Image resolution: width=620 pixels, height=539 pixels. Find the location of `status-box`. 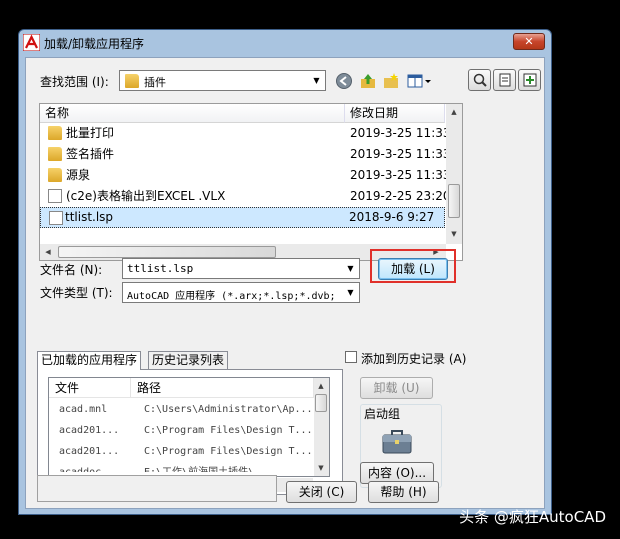

status-box is located at coordinates (157, 488).